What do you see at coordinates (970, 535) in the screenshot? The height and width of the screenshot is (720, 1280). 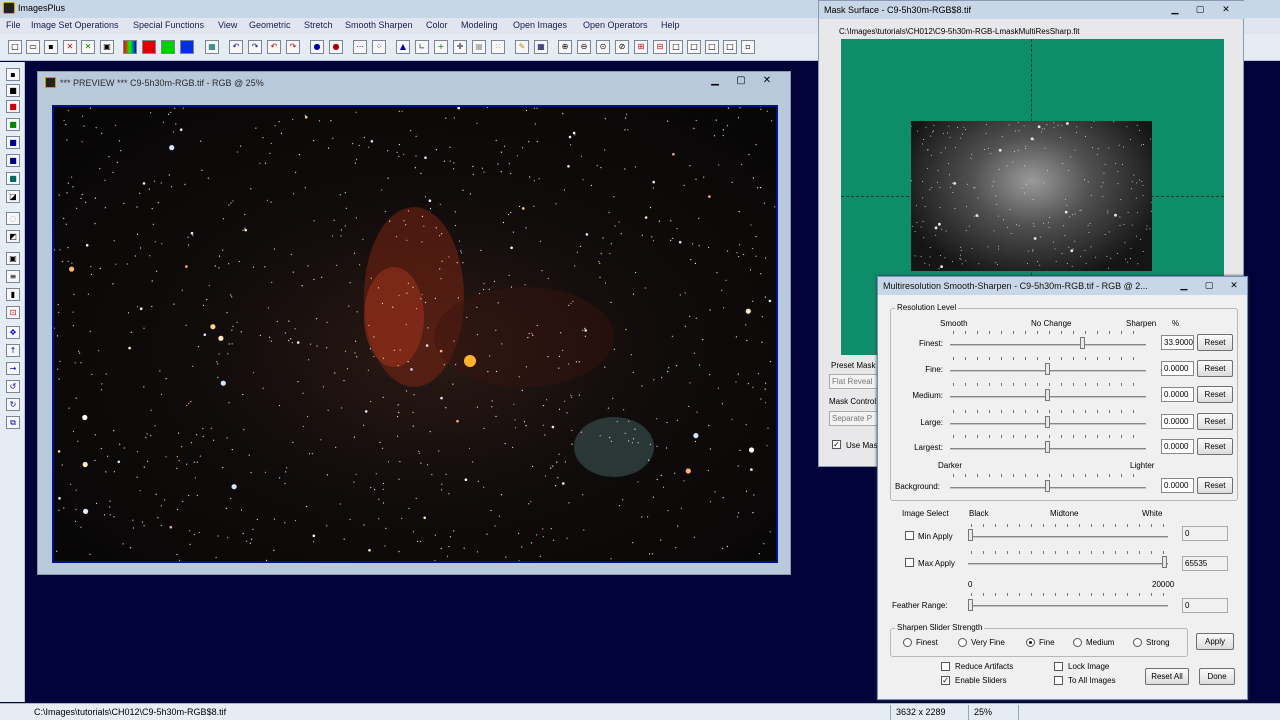 I see `min-apply-thumb` at bounding box center [970, 535].